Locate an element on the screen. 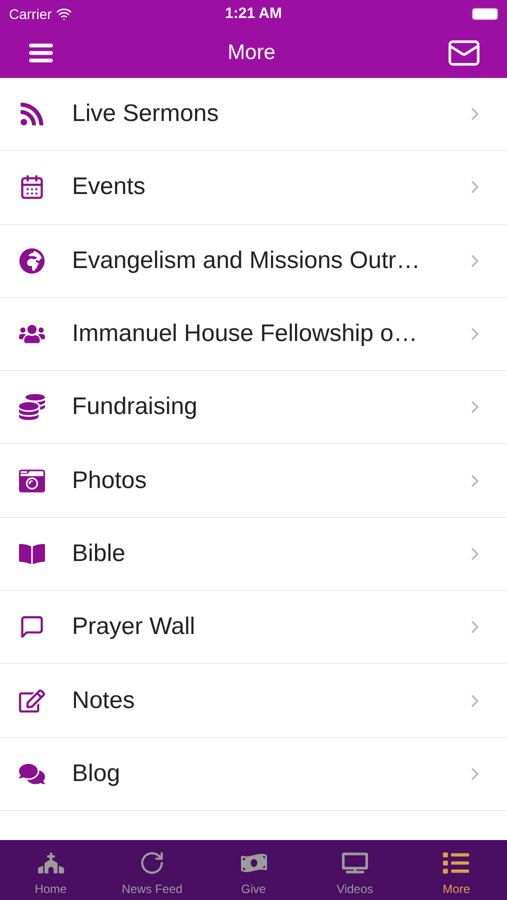  menu-item-label: Live Sermons is located at coordinates (146, 114).